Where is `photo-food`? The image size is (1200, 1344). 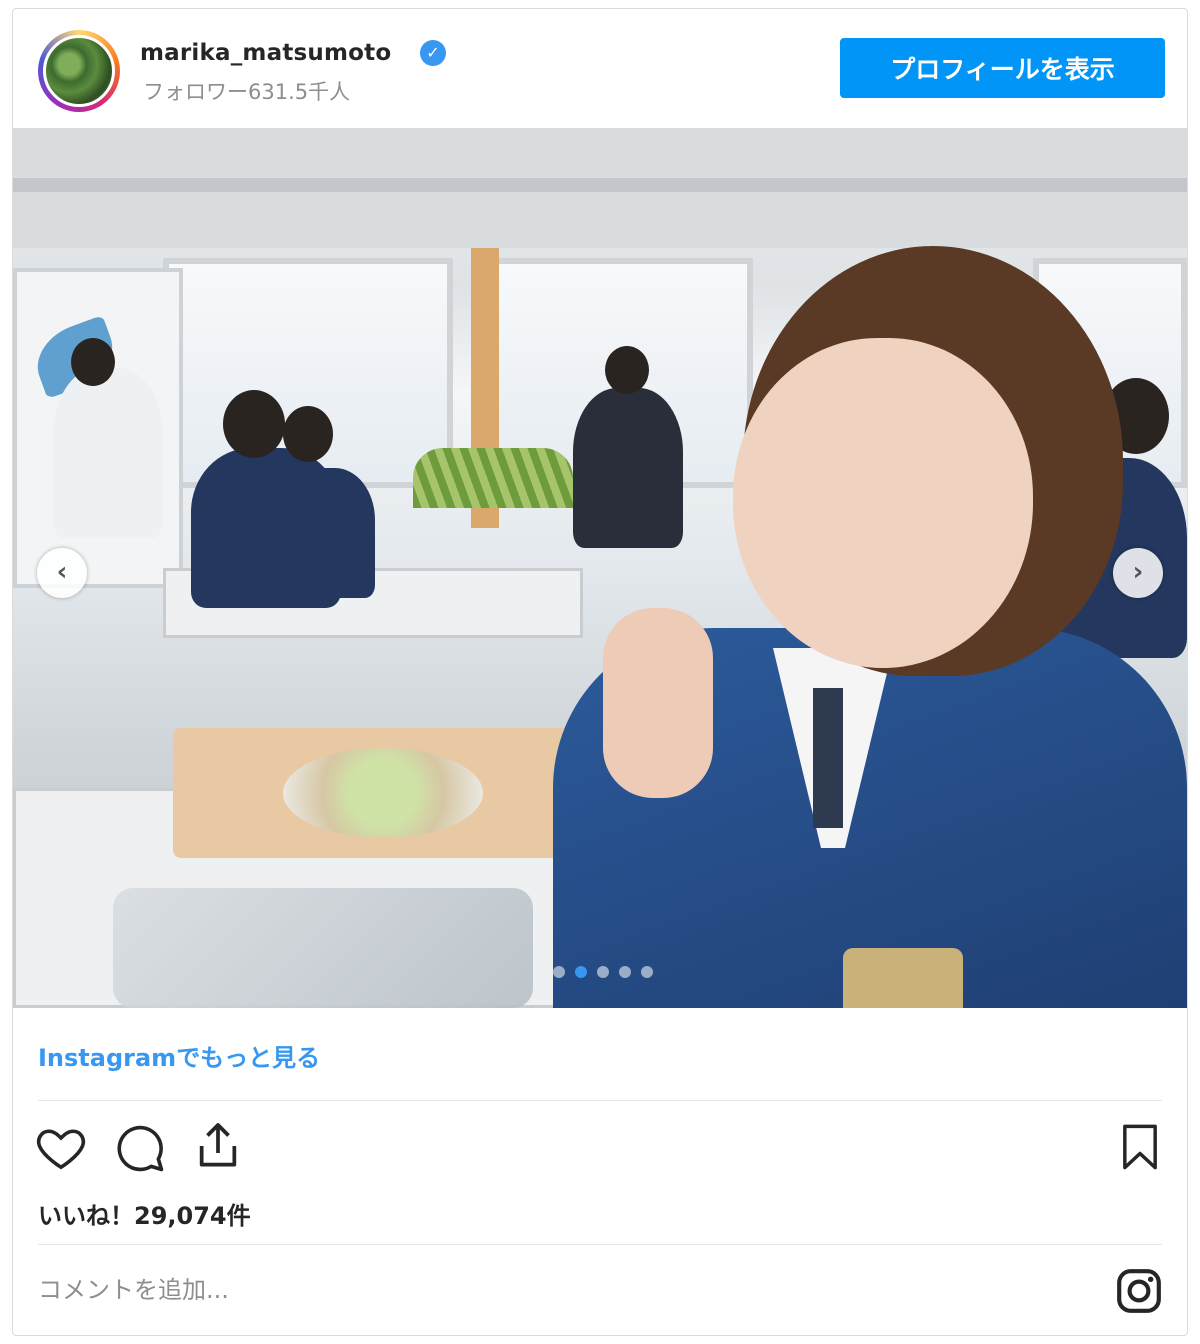
photo-food is located at coordinates (383, 793).